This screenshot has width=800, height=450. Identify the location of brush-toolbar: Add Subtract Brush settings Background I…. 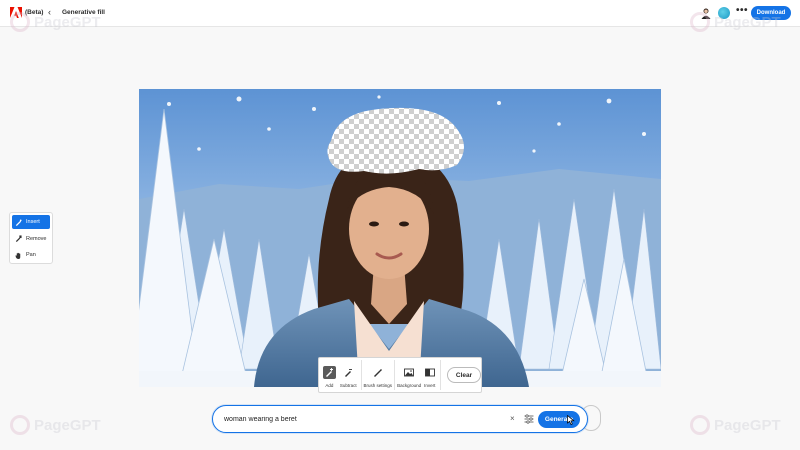
(400, 375).